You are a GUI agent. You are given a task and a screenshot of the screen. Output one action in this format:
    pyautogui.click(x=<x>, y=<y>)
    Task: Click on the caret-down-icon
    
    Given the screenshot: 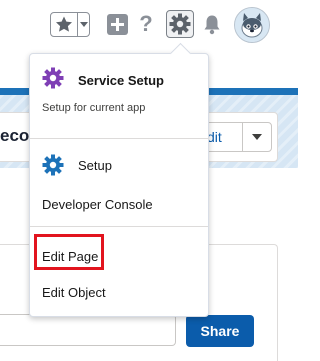 What is the action you would take?
    pyautogui.click(x=84, y=24)
    